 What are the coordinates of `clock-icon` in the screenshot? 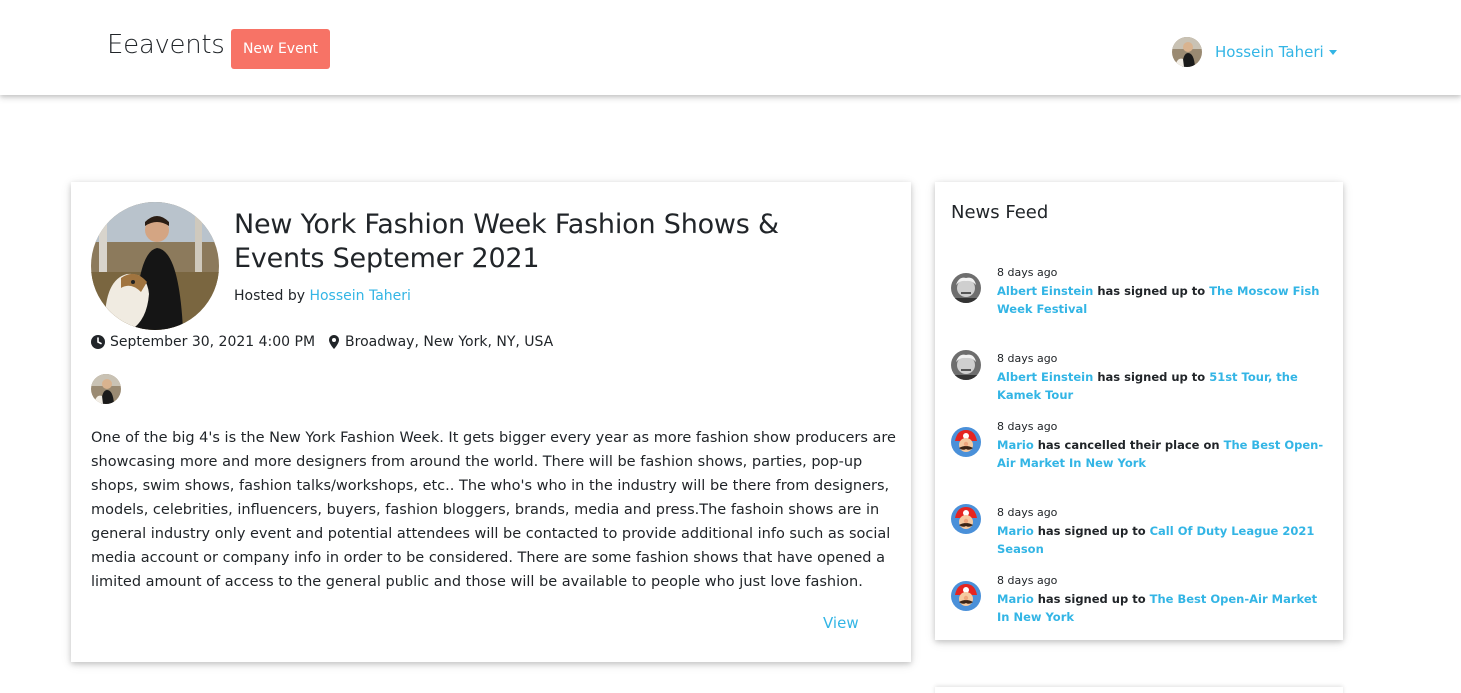 It's located at (98, 342).